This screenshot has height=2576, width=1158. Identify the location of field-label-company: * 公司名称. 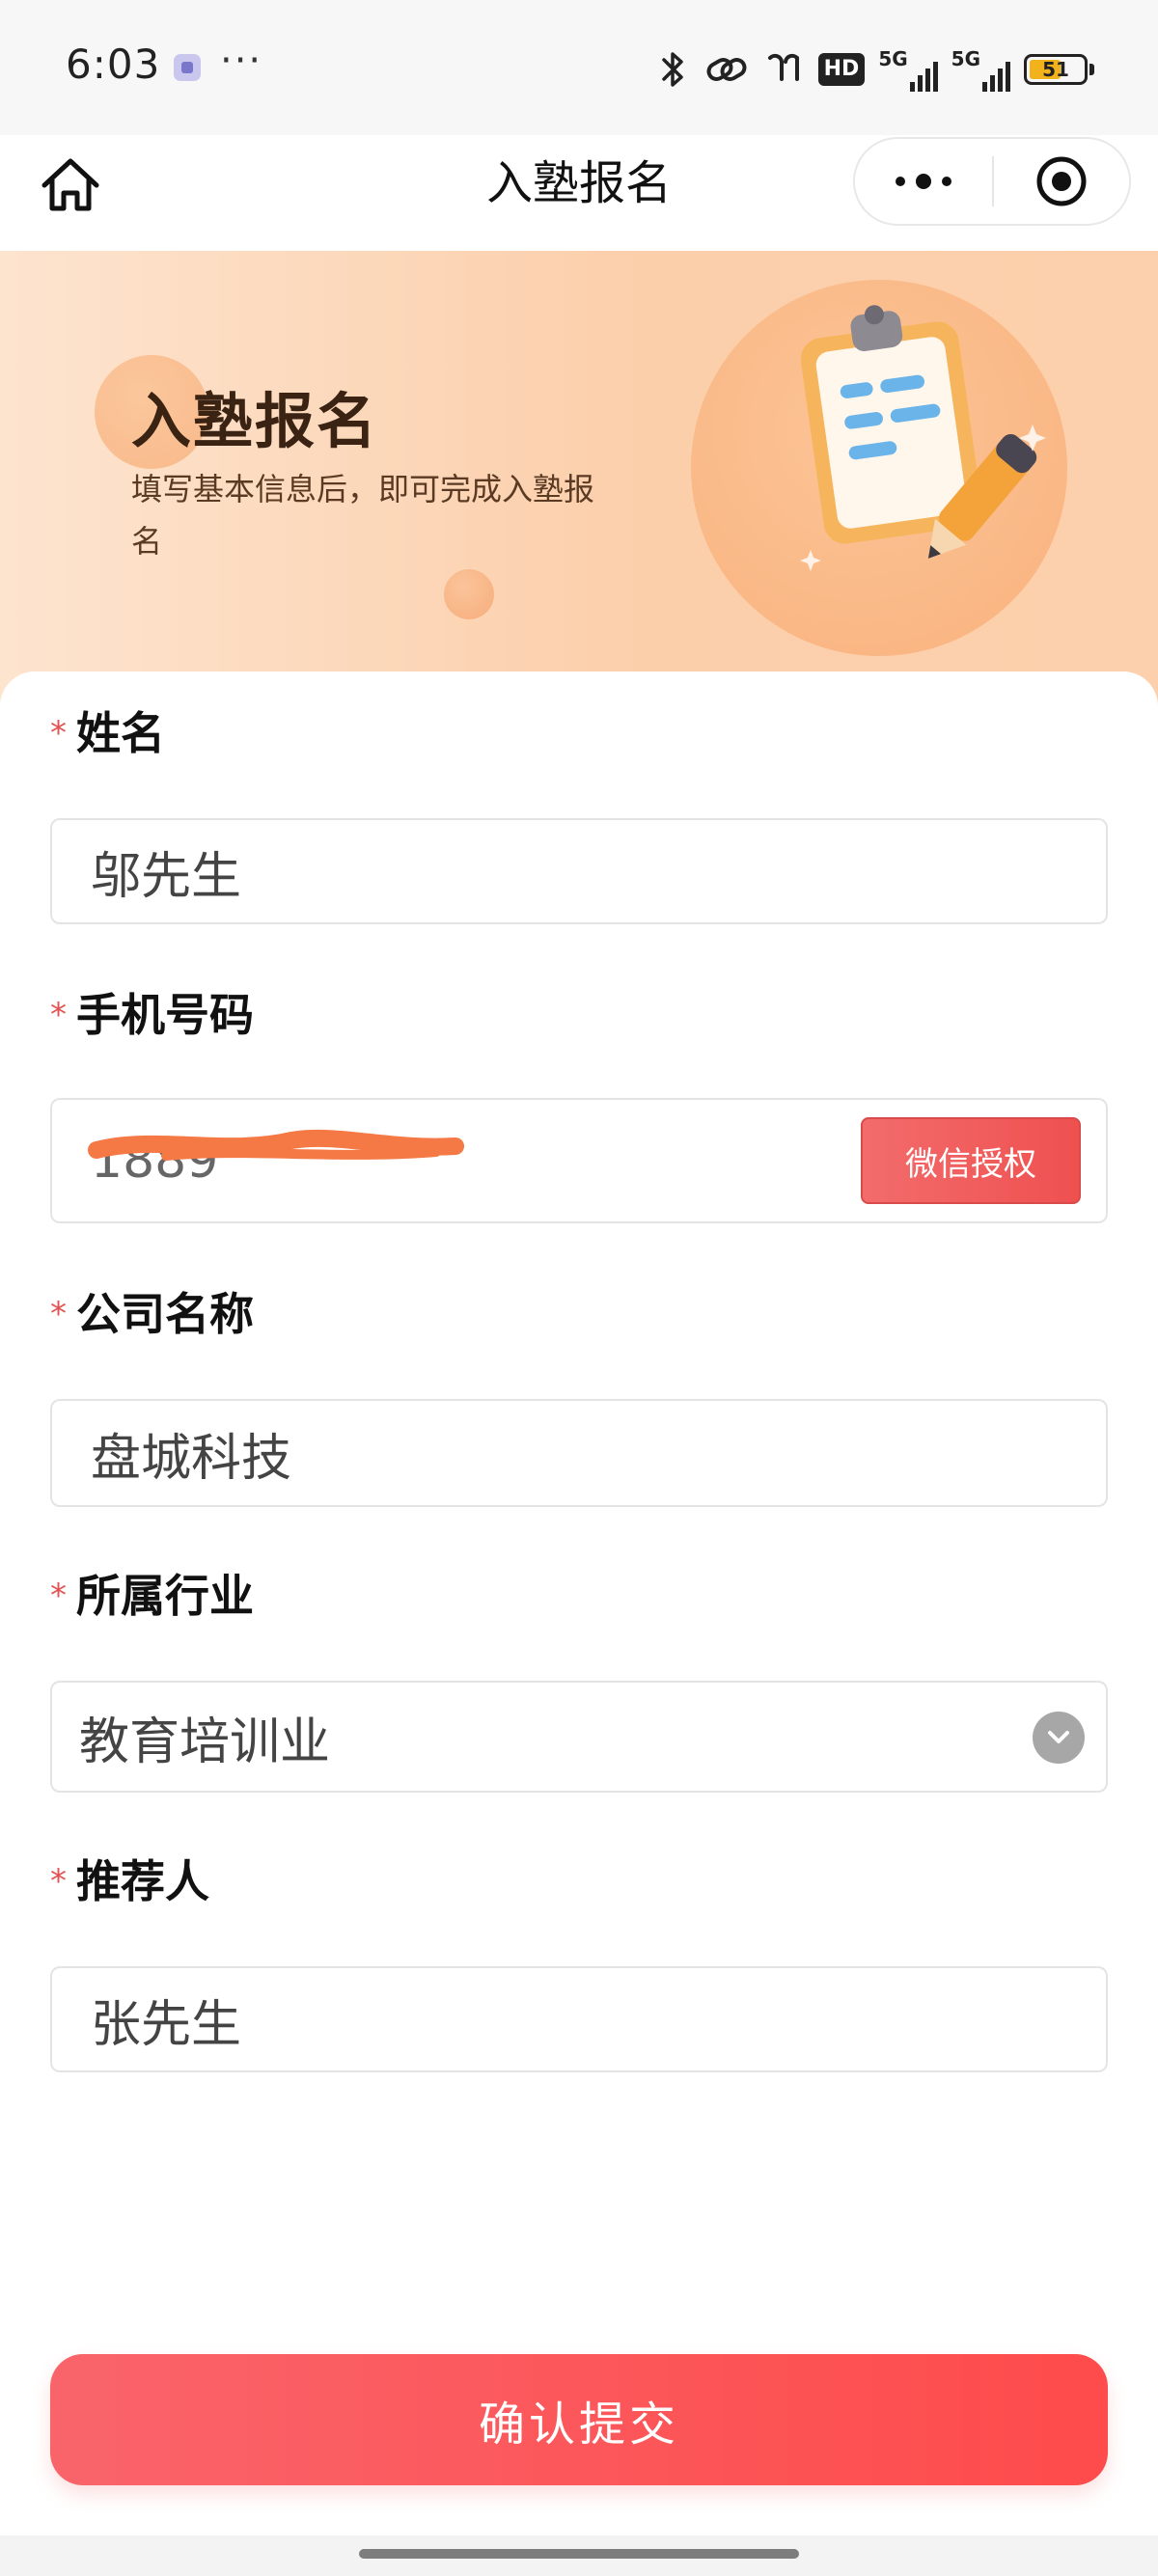
(152, 1316).